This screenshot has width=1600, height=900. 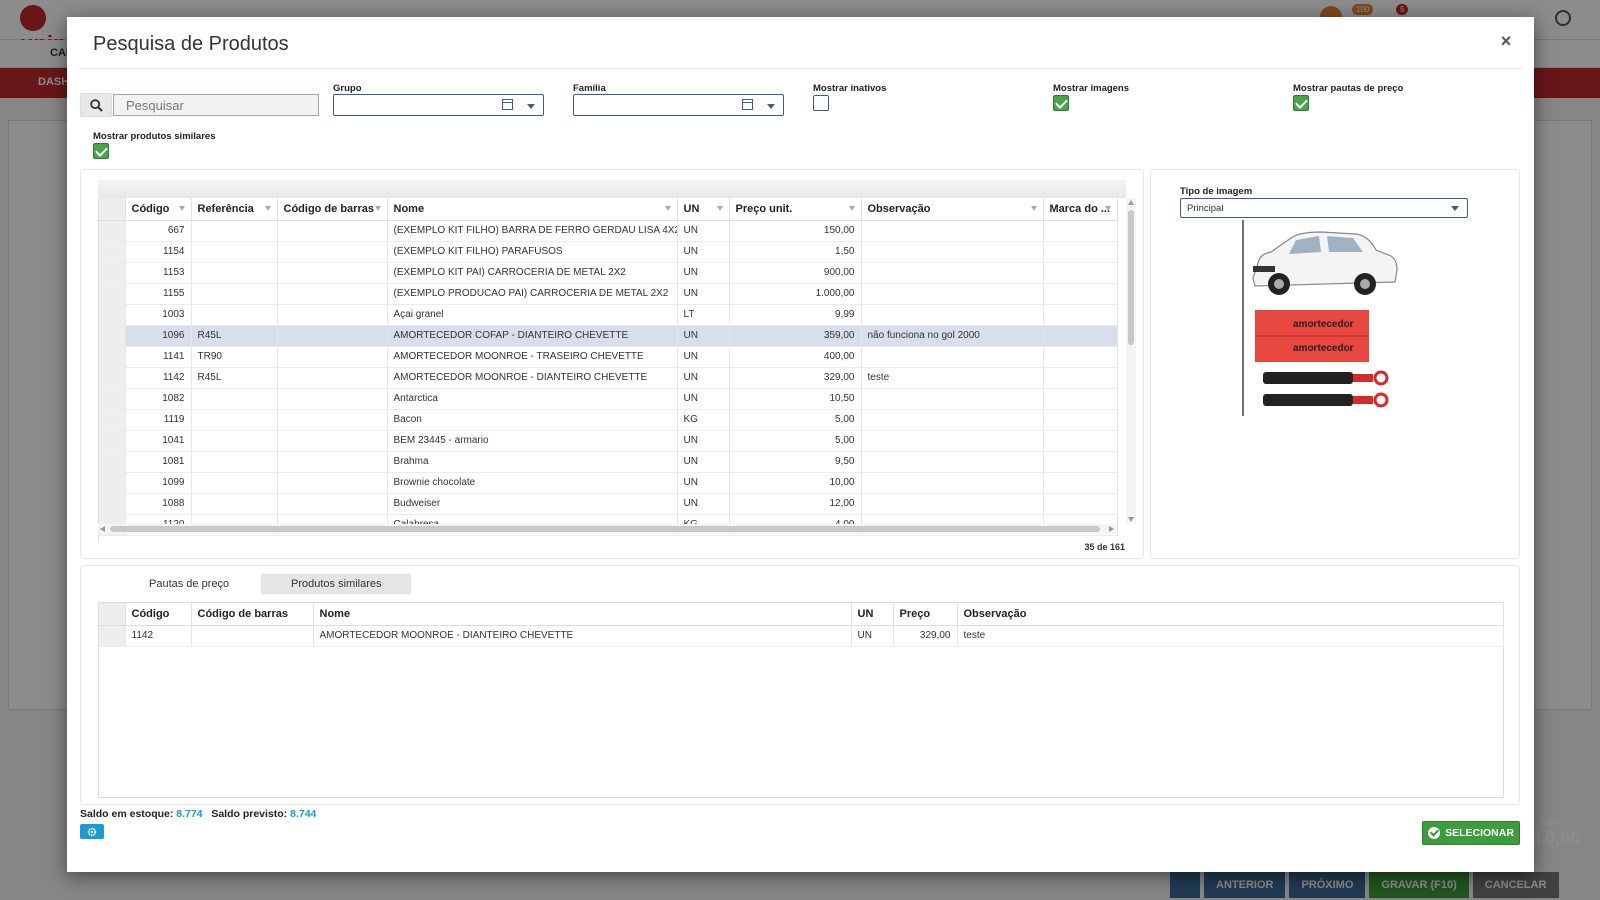 What do you see at coordinates (1111, 529) in the screenshot?
I see `scroll-right-icon` at bounding box center [1111, 529].